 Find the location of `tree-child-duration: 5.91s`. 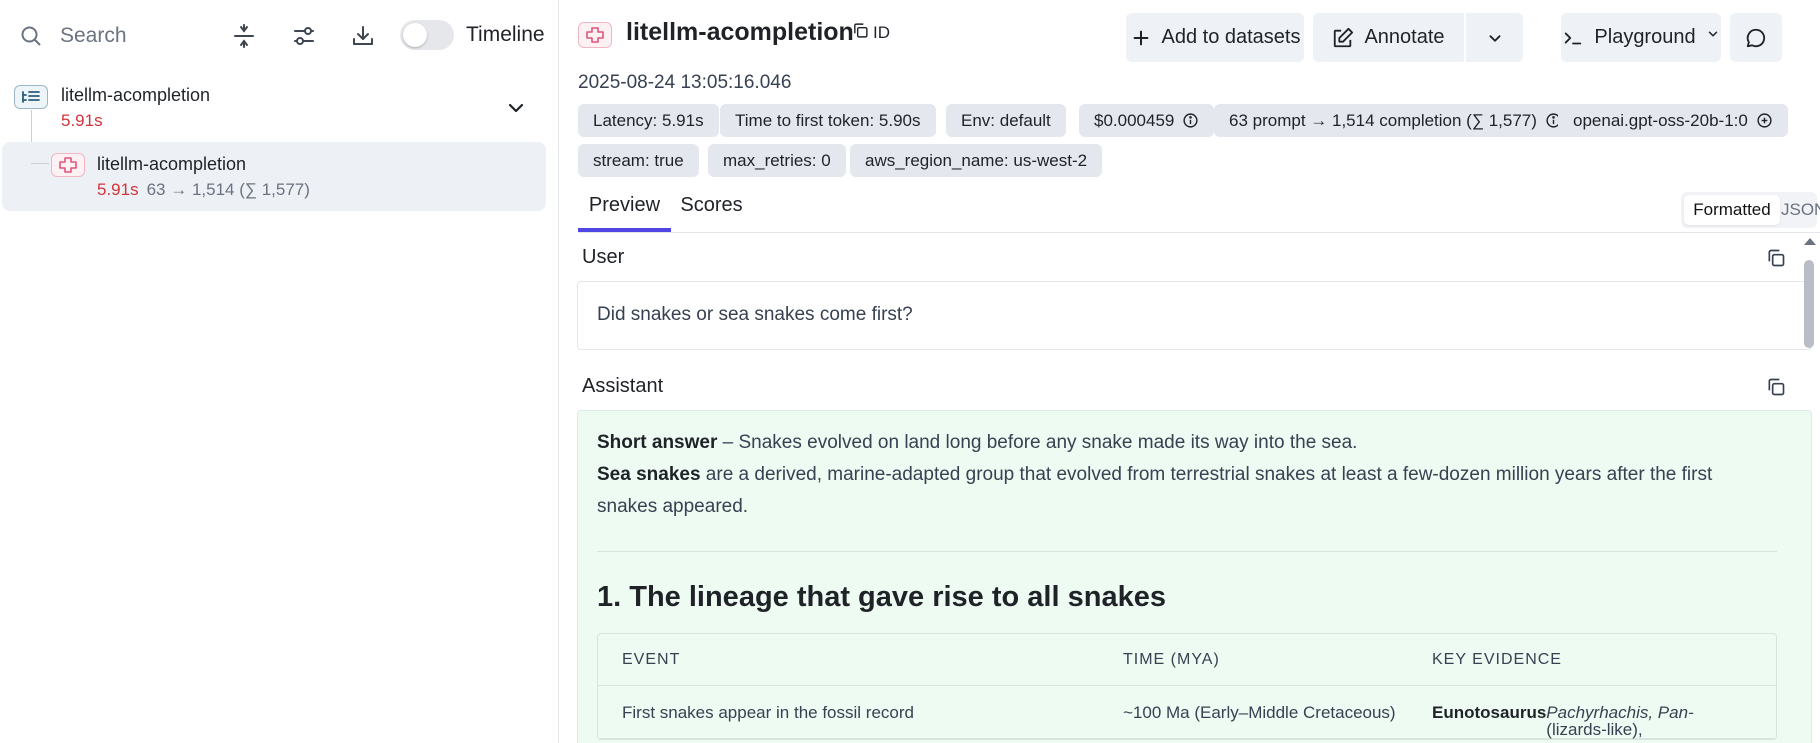

tree-child-duration: 5.91s is located at coordinates (118, 189).